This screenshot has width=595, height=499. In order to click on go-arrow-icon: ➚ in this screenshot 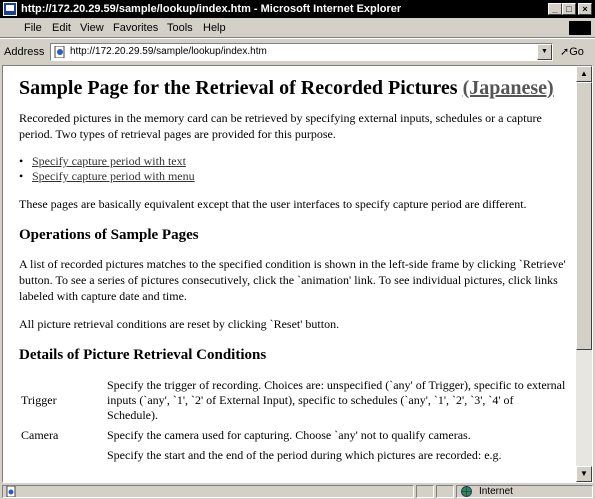, I will do `click(565, 52)`.